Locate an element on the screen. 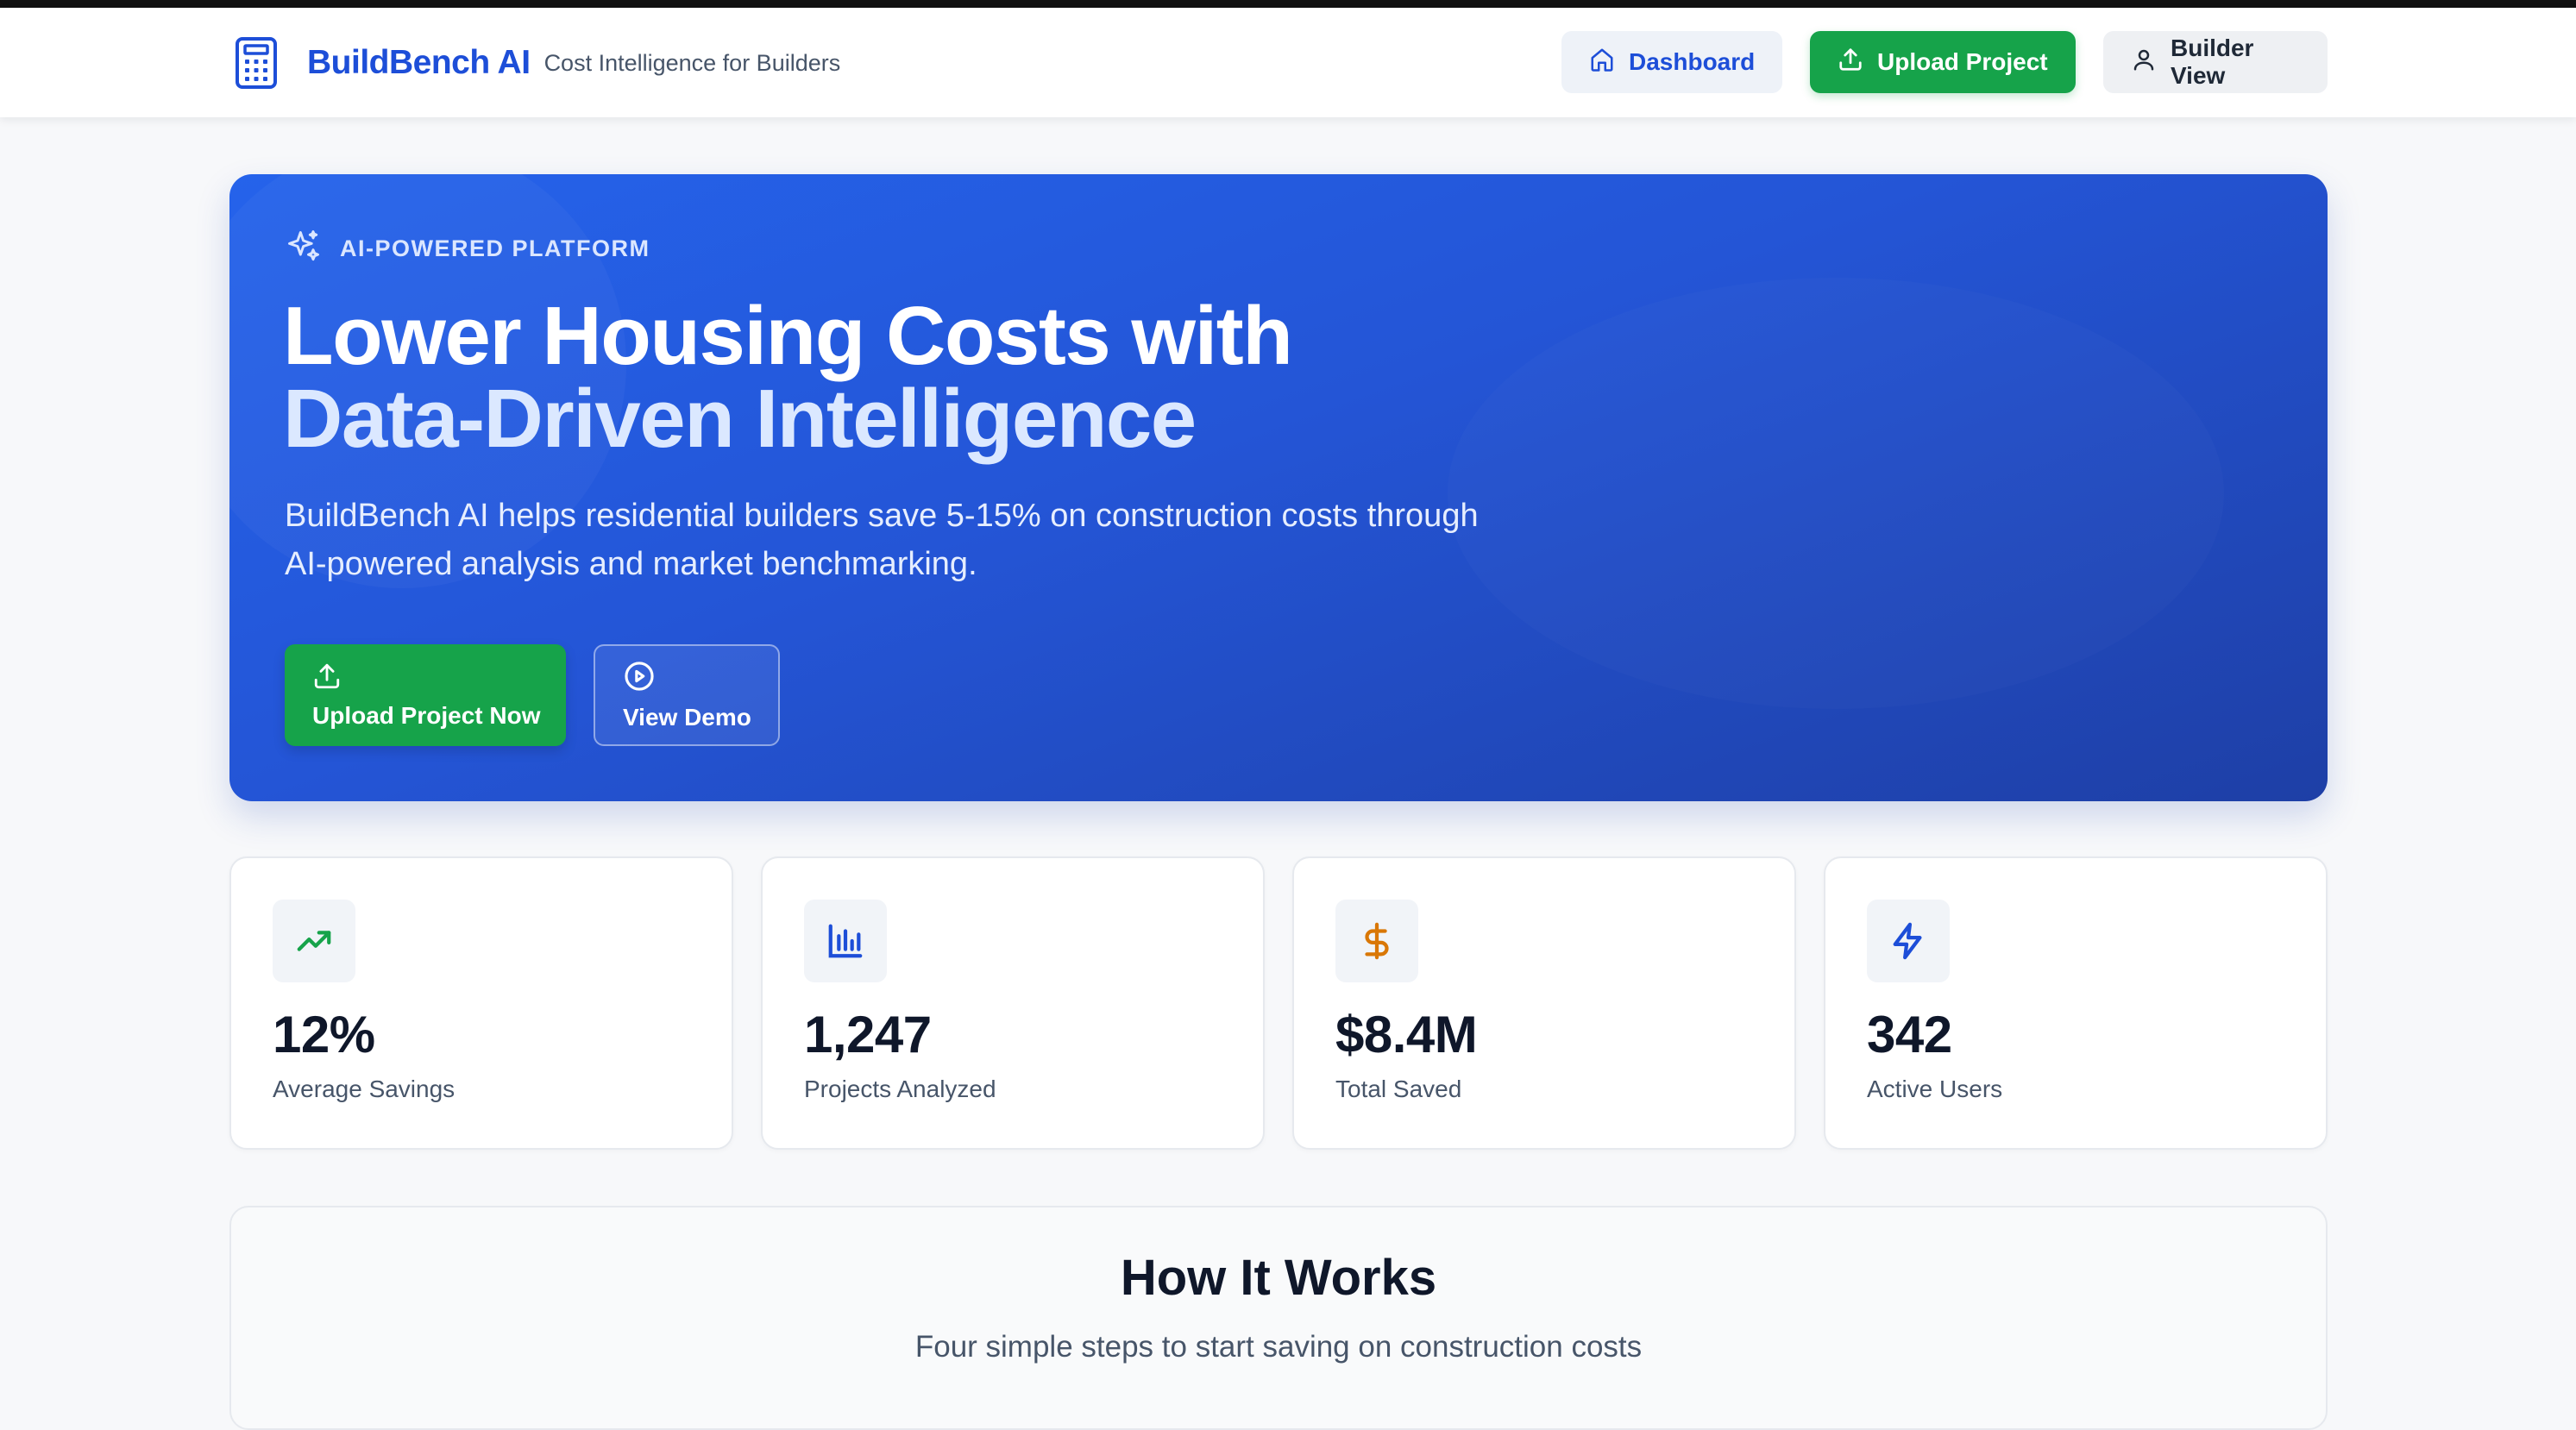 The height and width of the screenshot is (1430, 2576). stat-card-savings: 12% Average Savings is located at coordinates (481, 1003).